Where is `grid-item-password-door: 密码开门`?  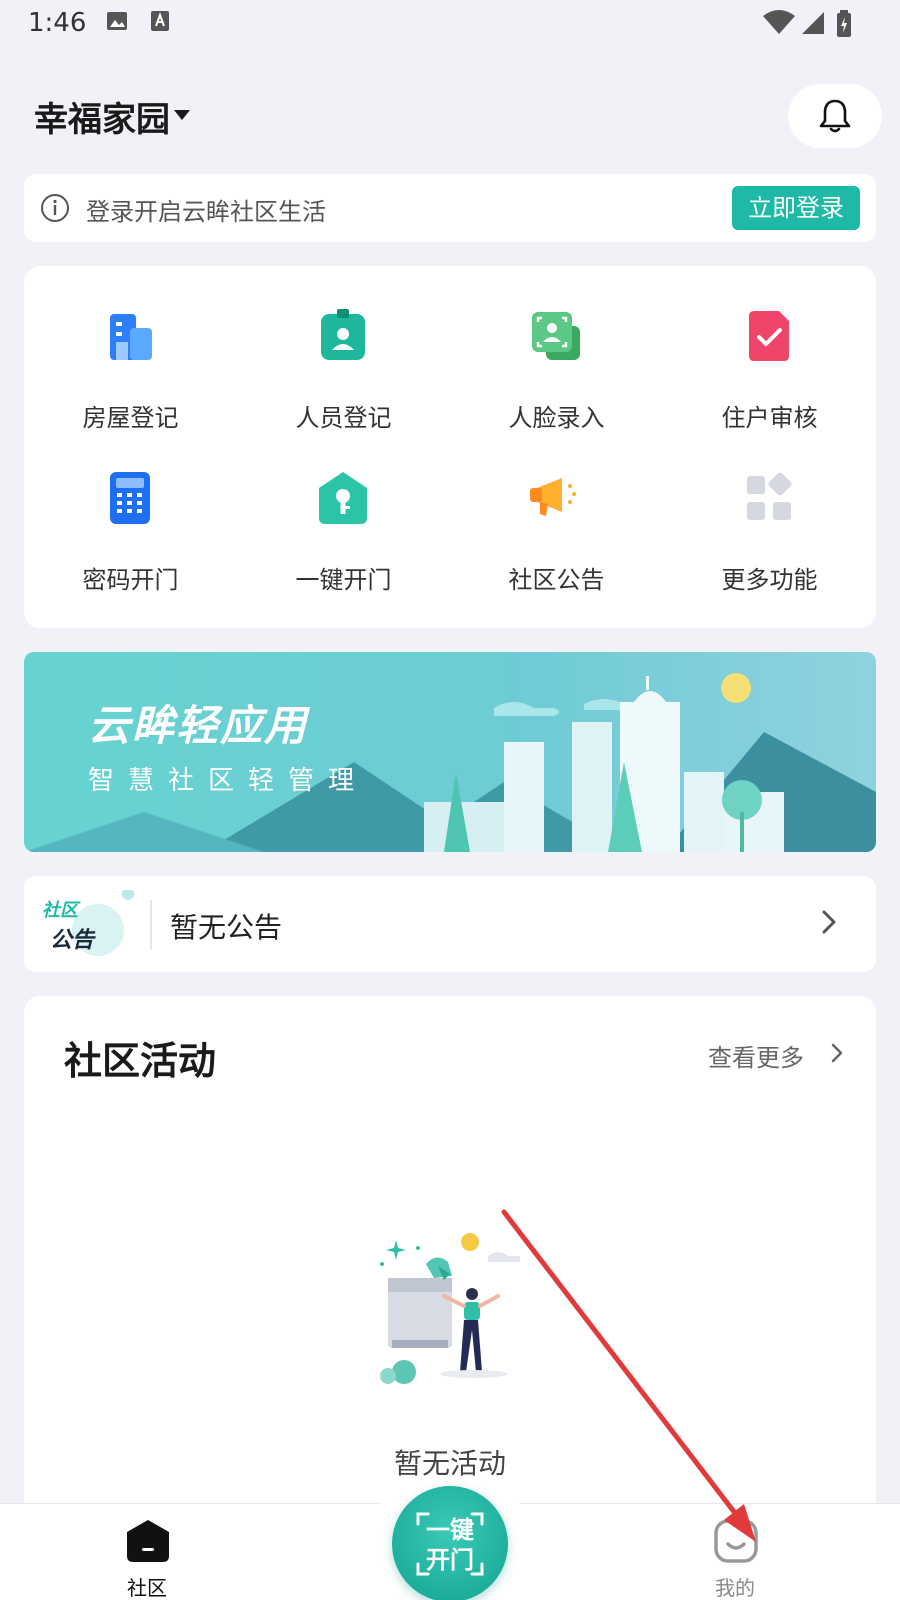
grid-item-password-door: 密码开门 is located at coordinates (130, 543).